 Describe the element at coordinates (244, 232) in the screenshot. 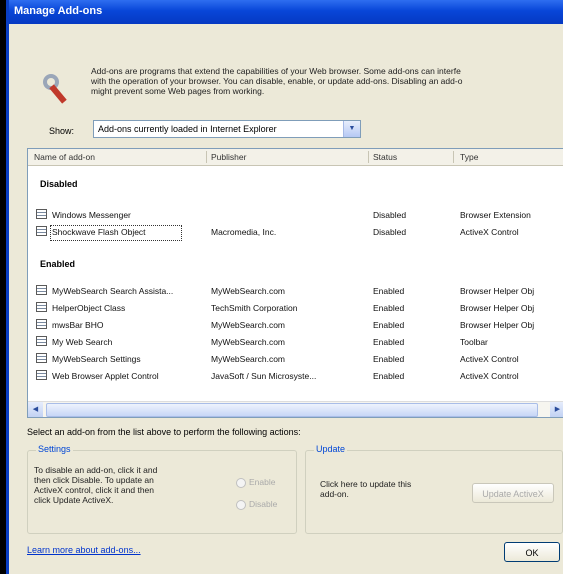

I see `addon-publisher: Macromedia, Inc.` at that location.